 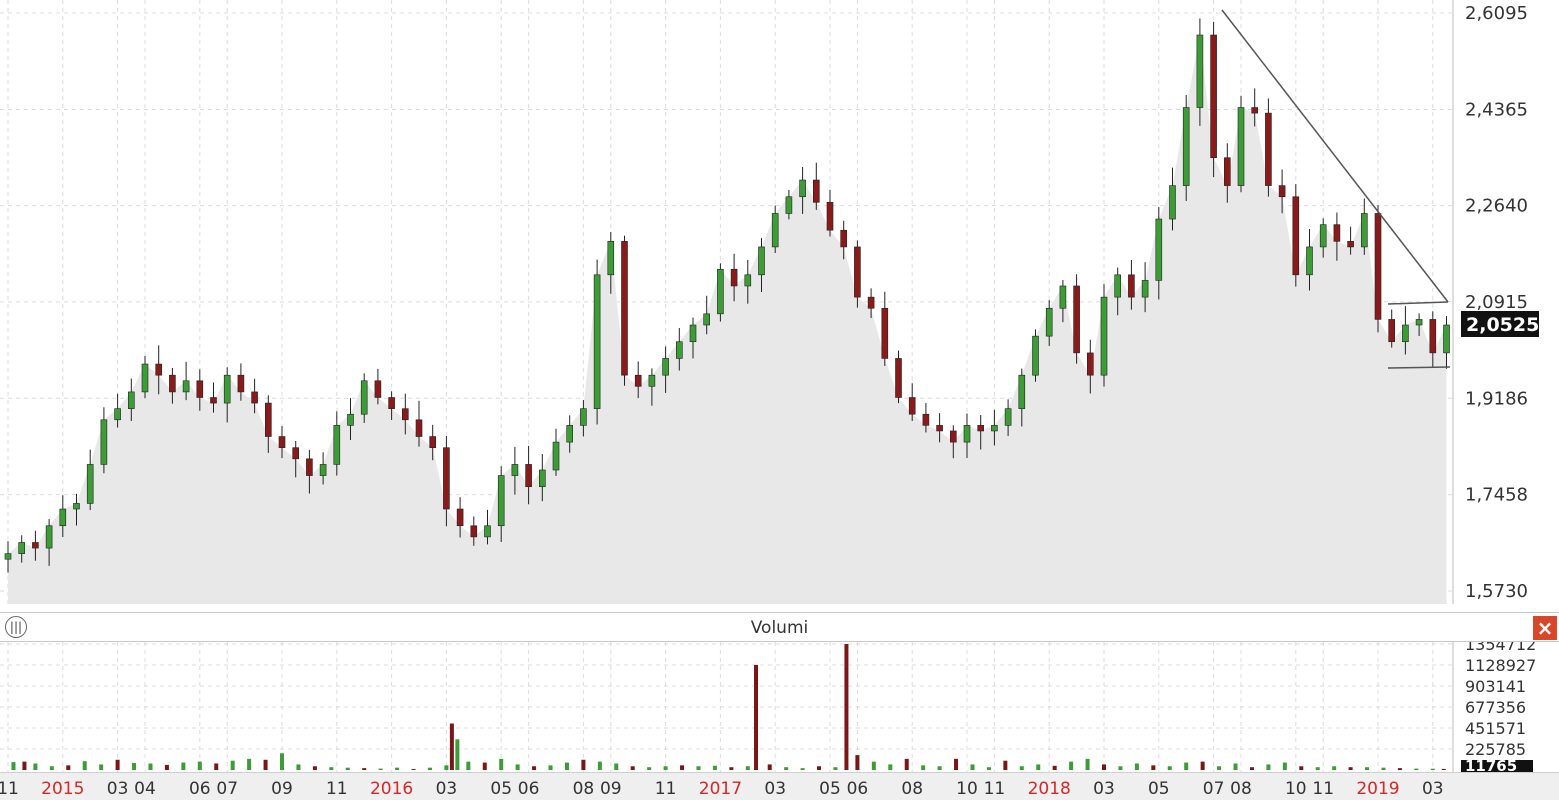 I want to click on volume-tick-label: 1128927, so click(x=1500, y=665).